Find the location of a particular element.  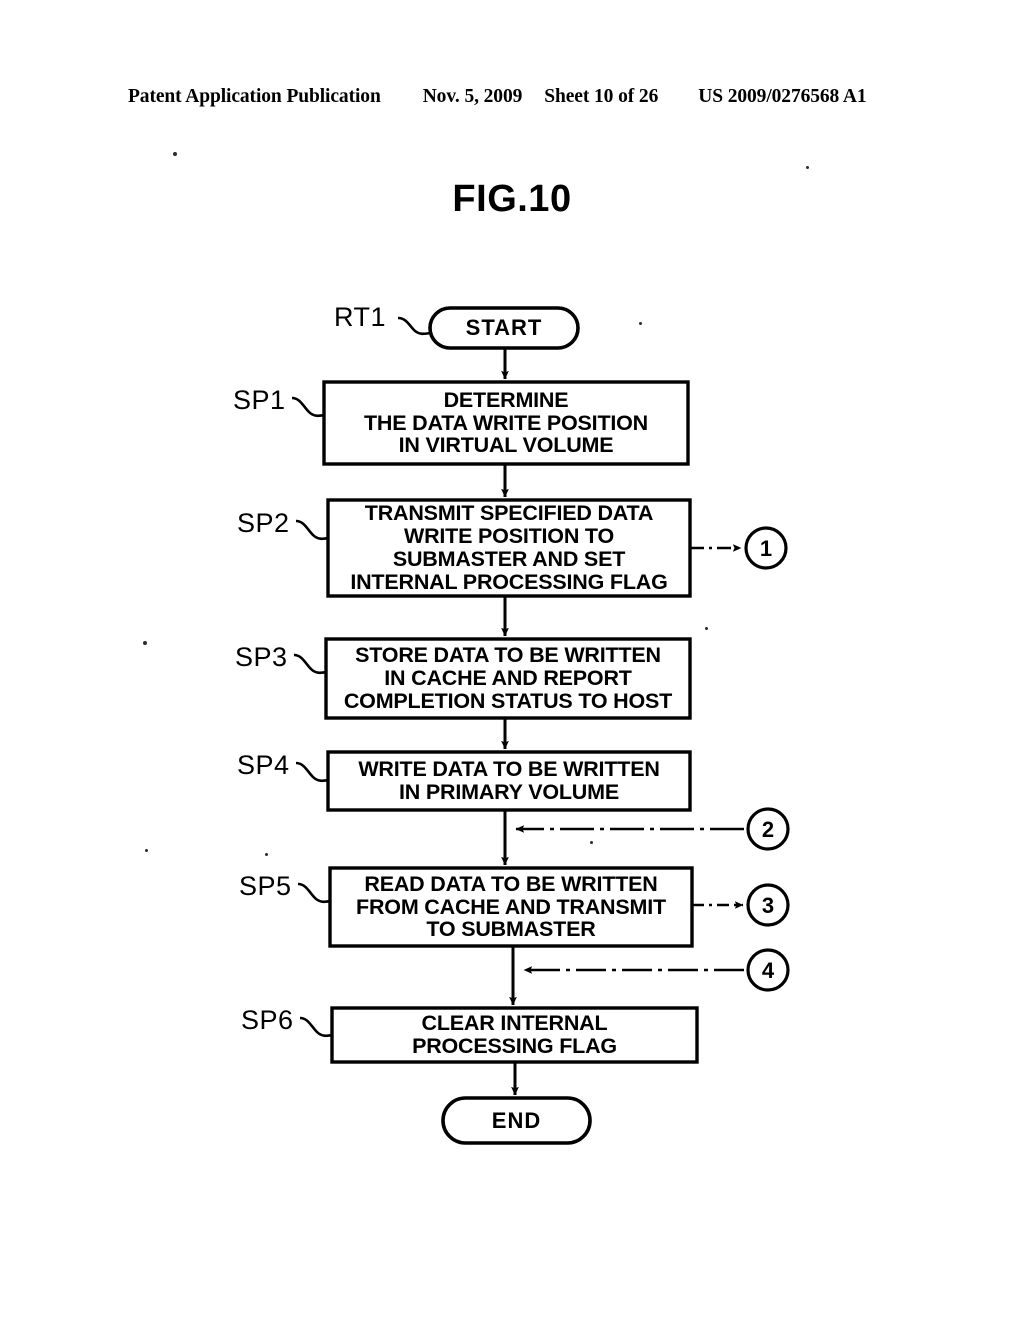

connector-label-2: 2 is located at coordinates (768, 829).